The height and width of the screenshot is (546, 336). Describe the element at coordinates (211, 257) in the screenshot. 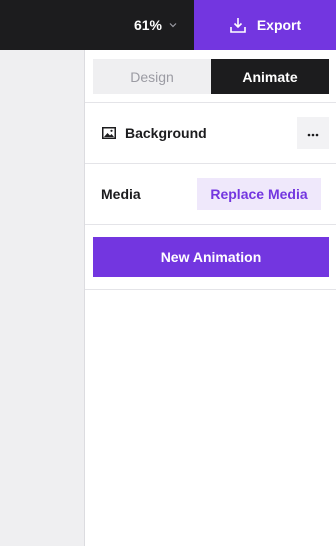

I see `new-animation-button: New Animation` at that location.